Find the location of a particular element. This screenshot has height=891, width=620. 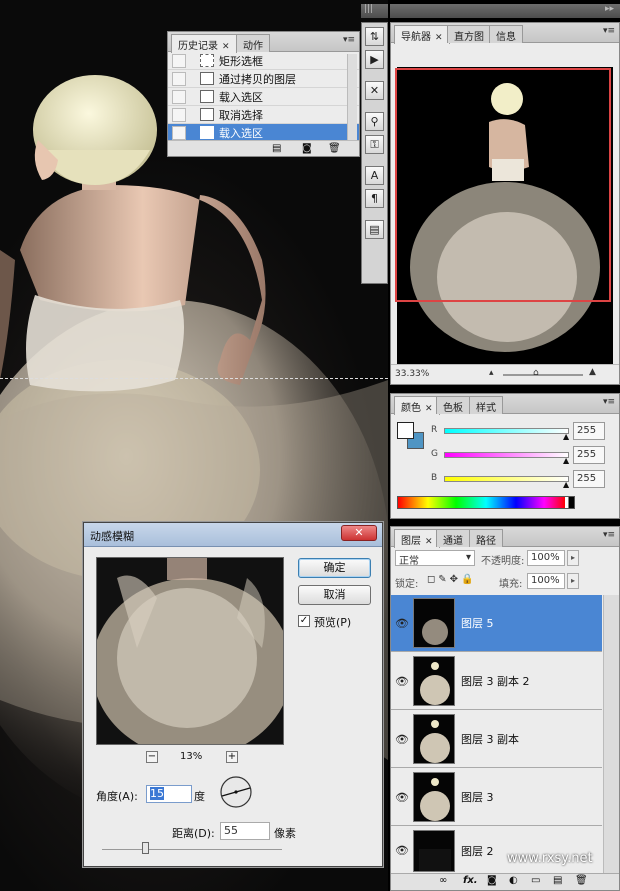

blue-value-field: 255 is located at coordinates (589, 479).